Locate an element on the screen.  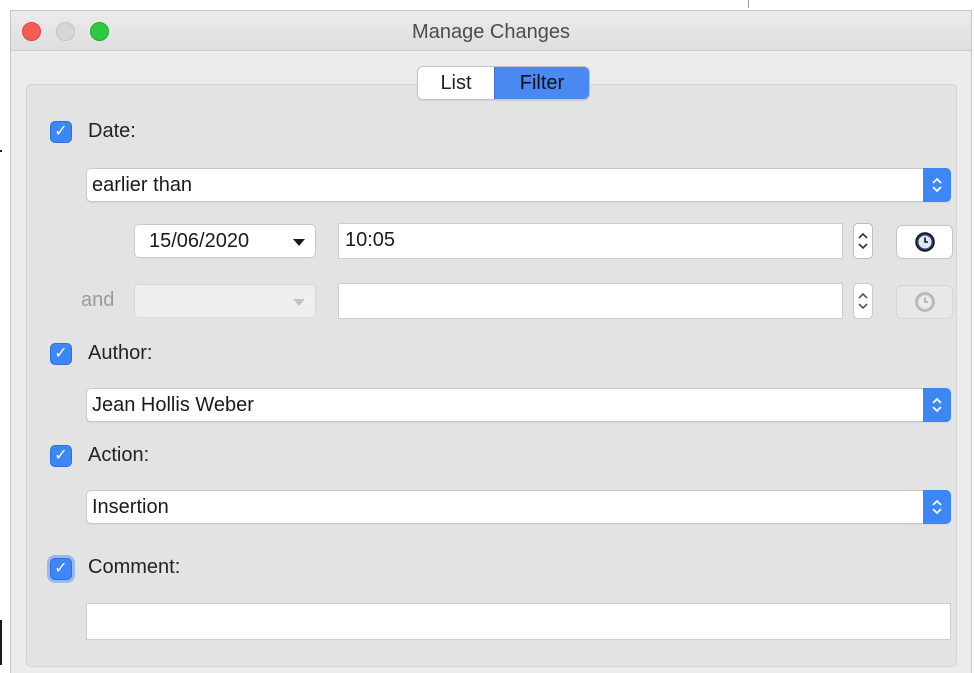
title-bar: Manage Changes is located at coordinates (491, 31).